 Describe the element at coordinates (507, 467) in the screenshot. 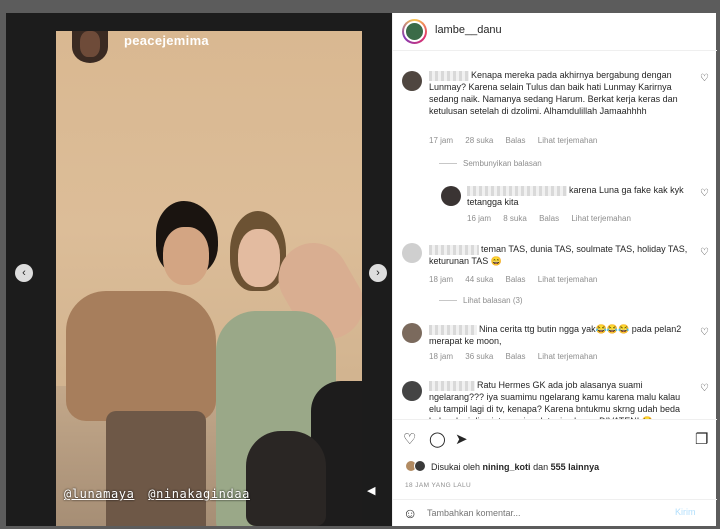

I see `liker-username: nining_koti` at that location.